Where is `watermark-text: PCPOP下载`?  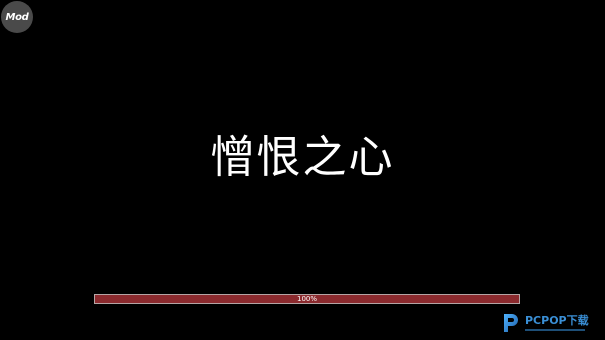
watermark-text: PCPOP下载 is located at coordinates (557, 320).